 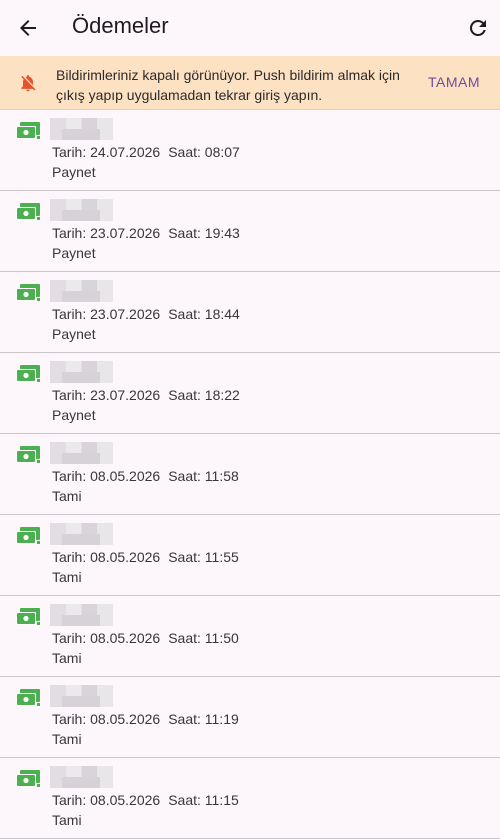 What do you see at coordinates (28, 83) in the screenshot?
I see `notifications-off-icon` at bounding box center [28, 83].